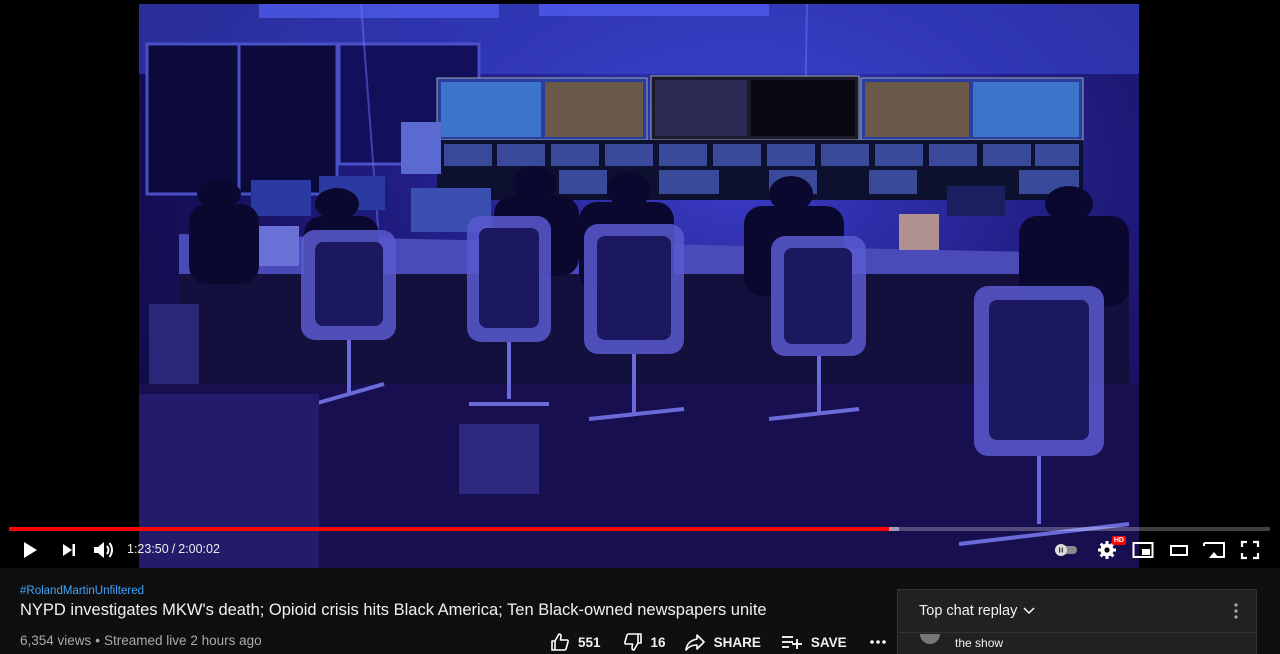 This screenshot has height=654, width=1280. I want to click on mute-button, so click(104, 550).